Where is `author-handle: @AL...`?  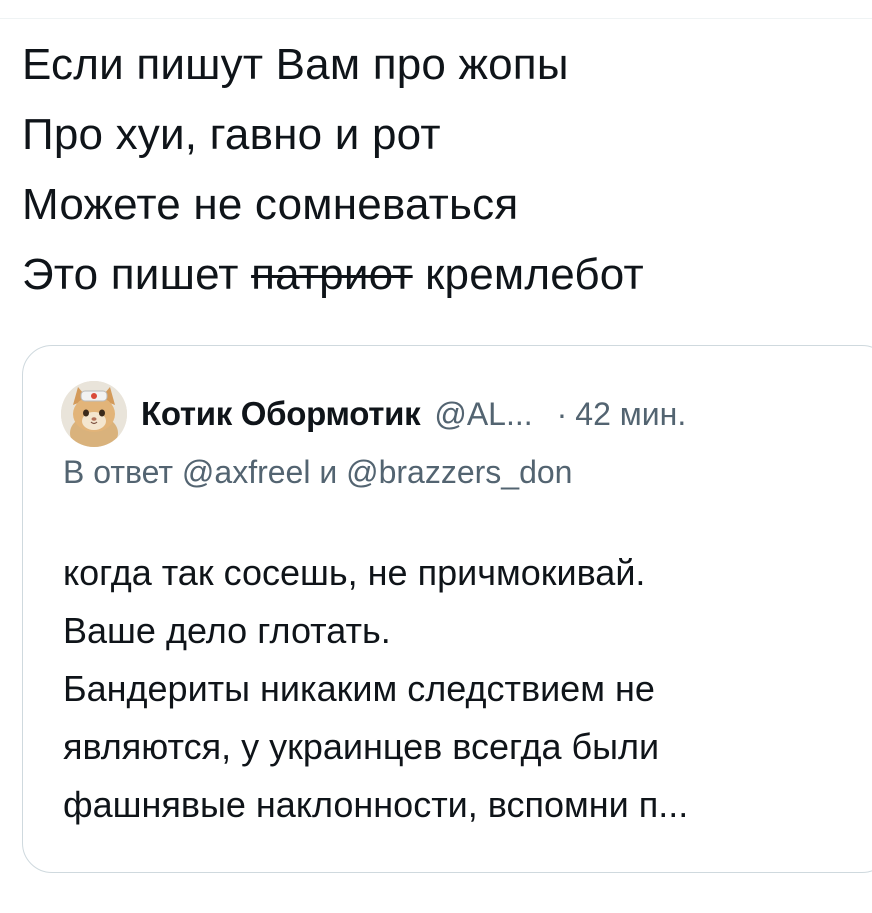
author-handle: @AL... is located at coordinates (483, 414).